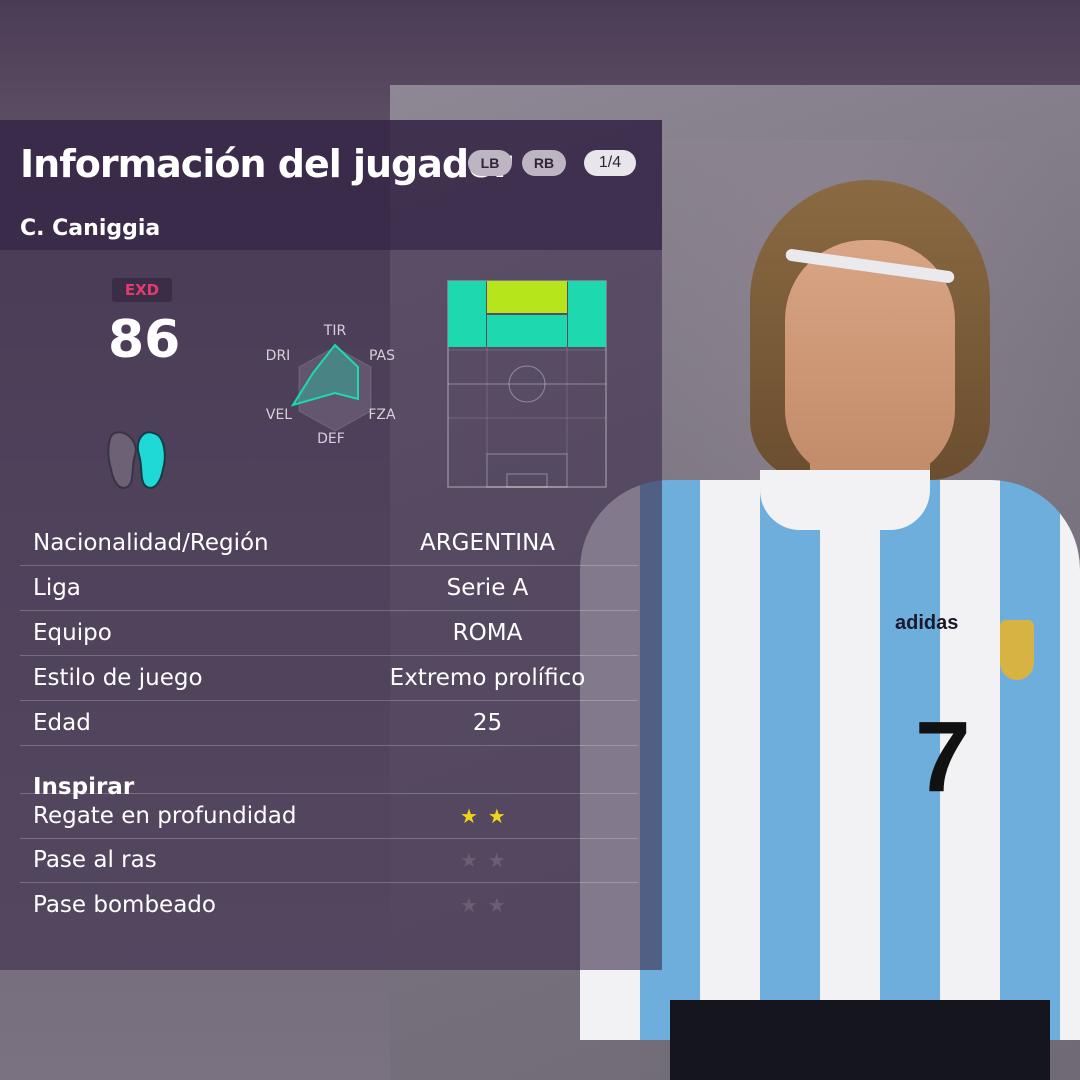  I want to click on lb-button: LB, so click(490, 163).